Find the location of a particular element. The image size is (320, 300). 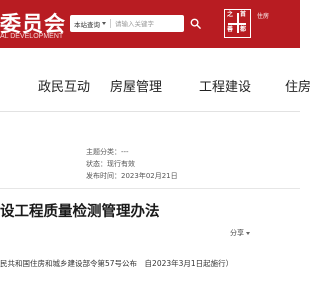

search-icon is located at coordinates (195, 23).